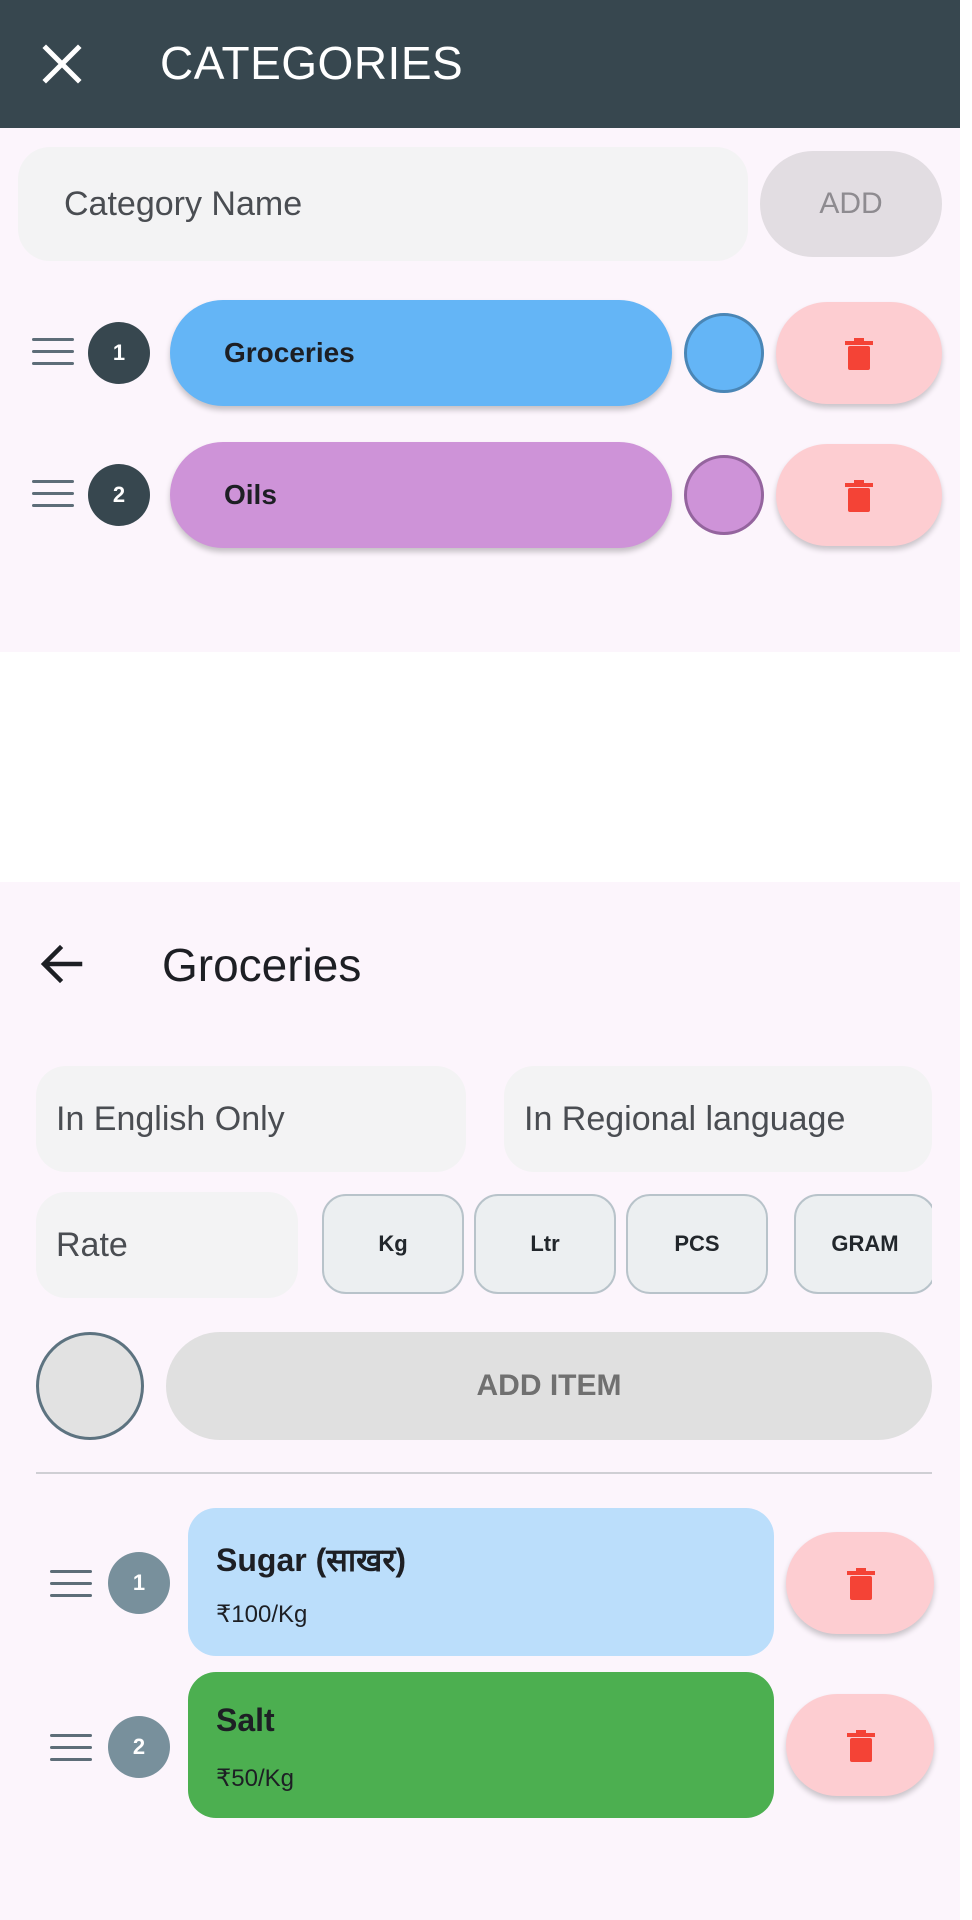  Describe the element at coordinates (245, 1720) in the screenshot. I see `item-name: Salt` at that location.